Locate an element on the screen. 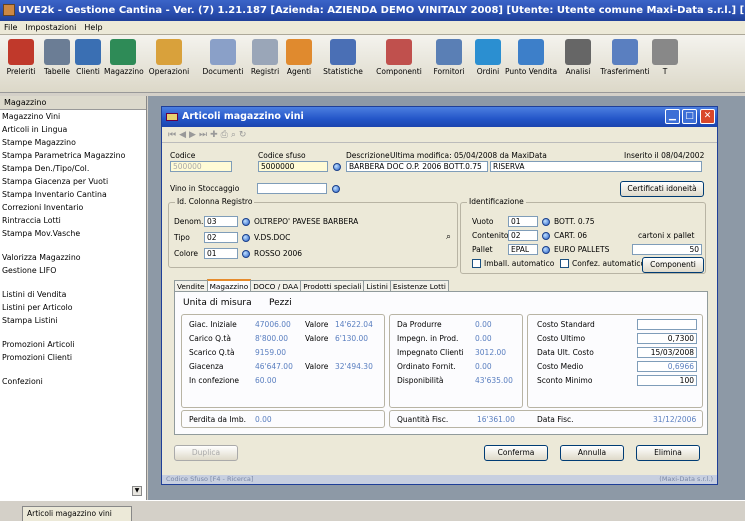  sidebar-item-stampa-giacenza-per-vuoti: Stampa Giacenza per Vuoti is located at coordinates (73, 181).